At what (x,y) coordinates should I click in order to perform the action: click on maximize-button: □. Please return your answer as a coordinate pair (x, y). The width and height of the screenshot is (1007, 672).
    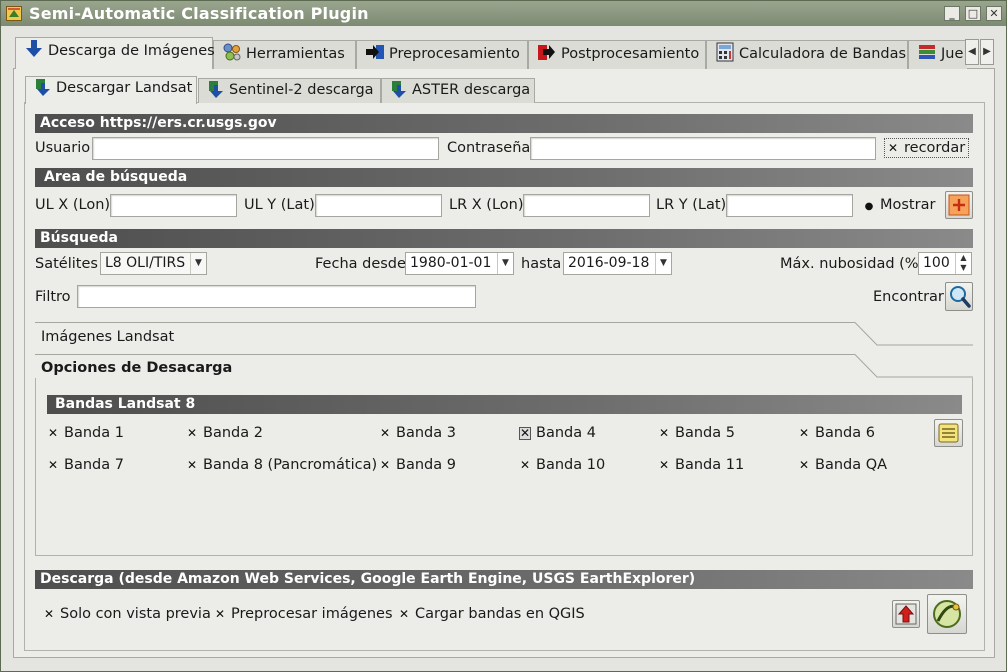
    Looking at the image, I should click on (973, 13).